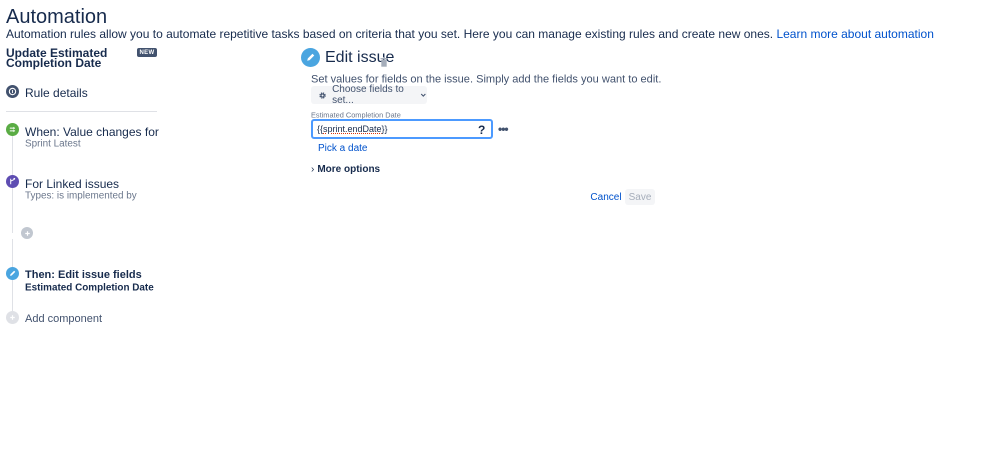  What do you see at coordinates (92, 132) in the screenshot?
I see `trigger-step-title: When: Value changes for` at bounding box center [92, 132].